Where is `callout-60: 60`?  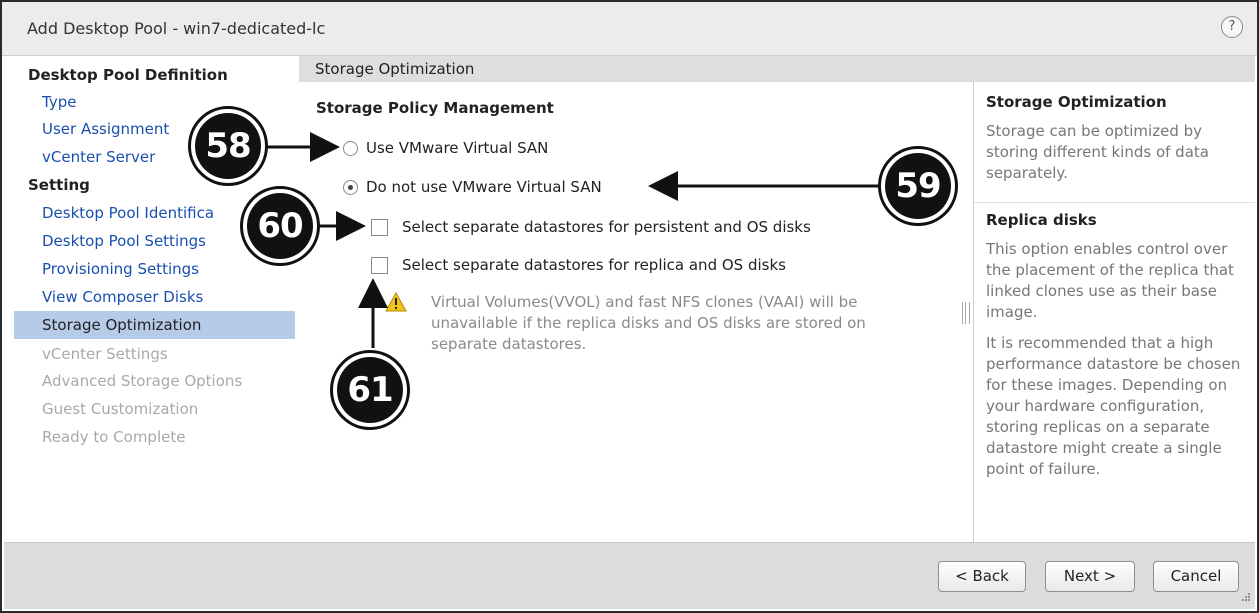
callout-60: 60 is located at coordinates (280, 226).